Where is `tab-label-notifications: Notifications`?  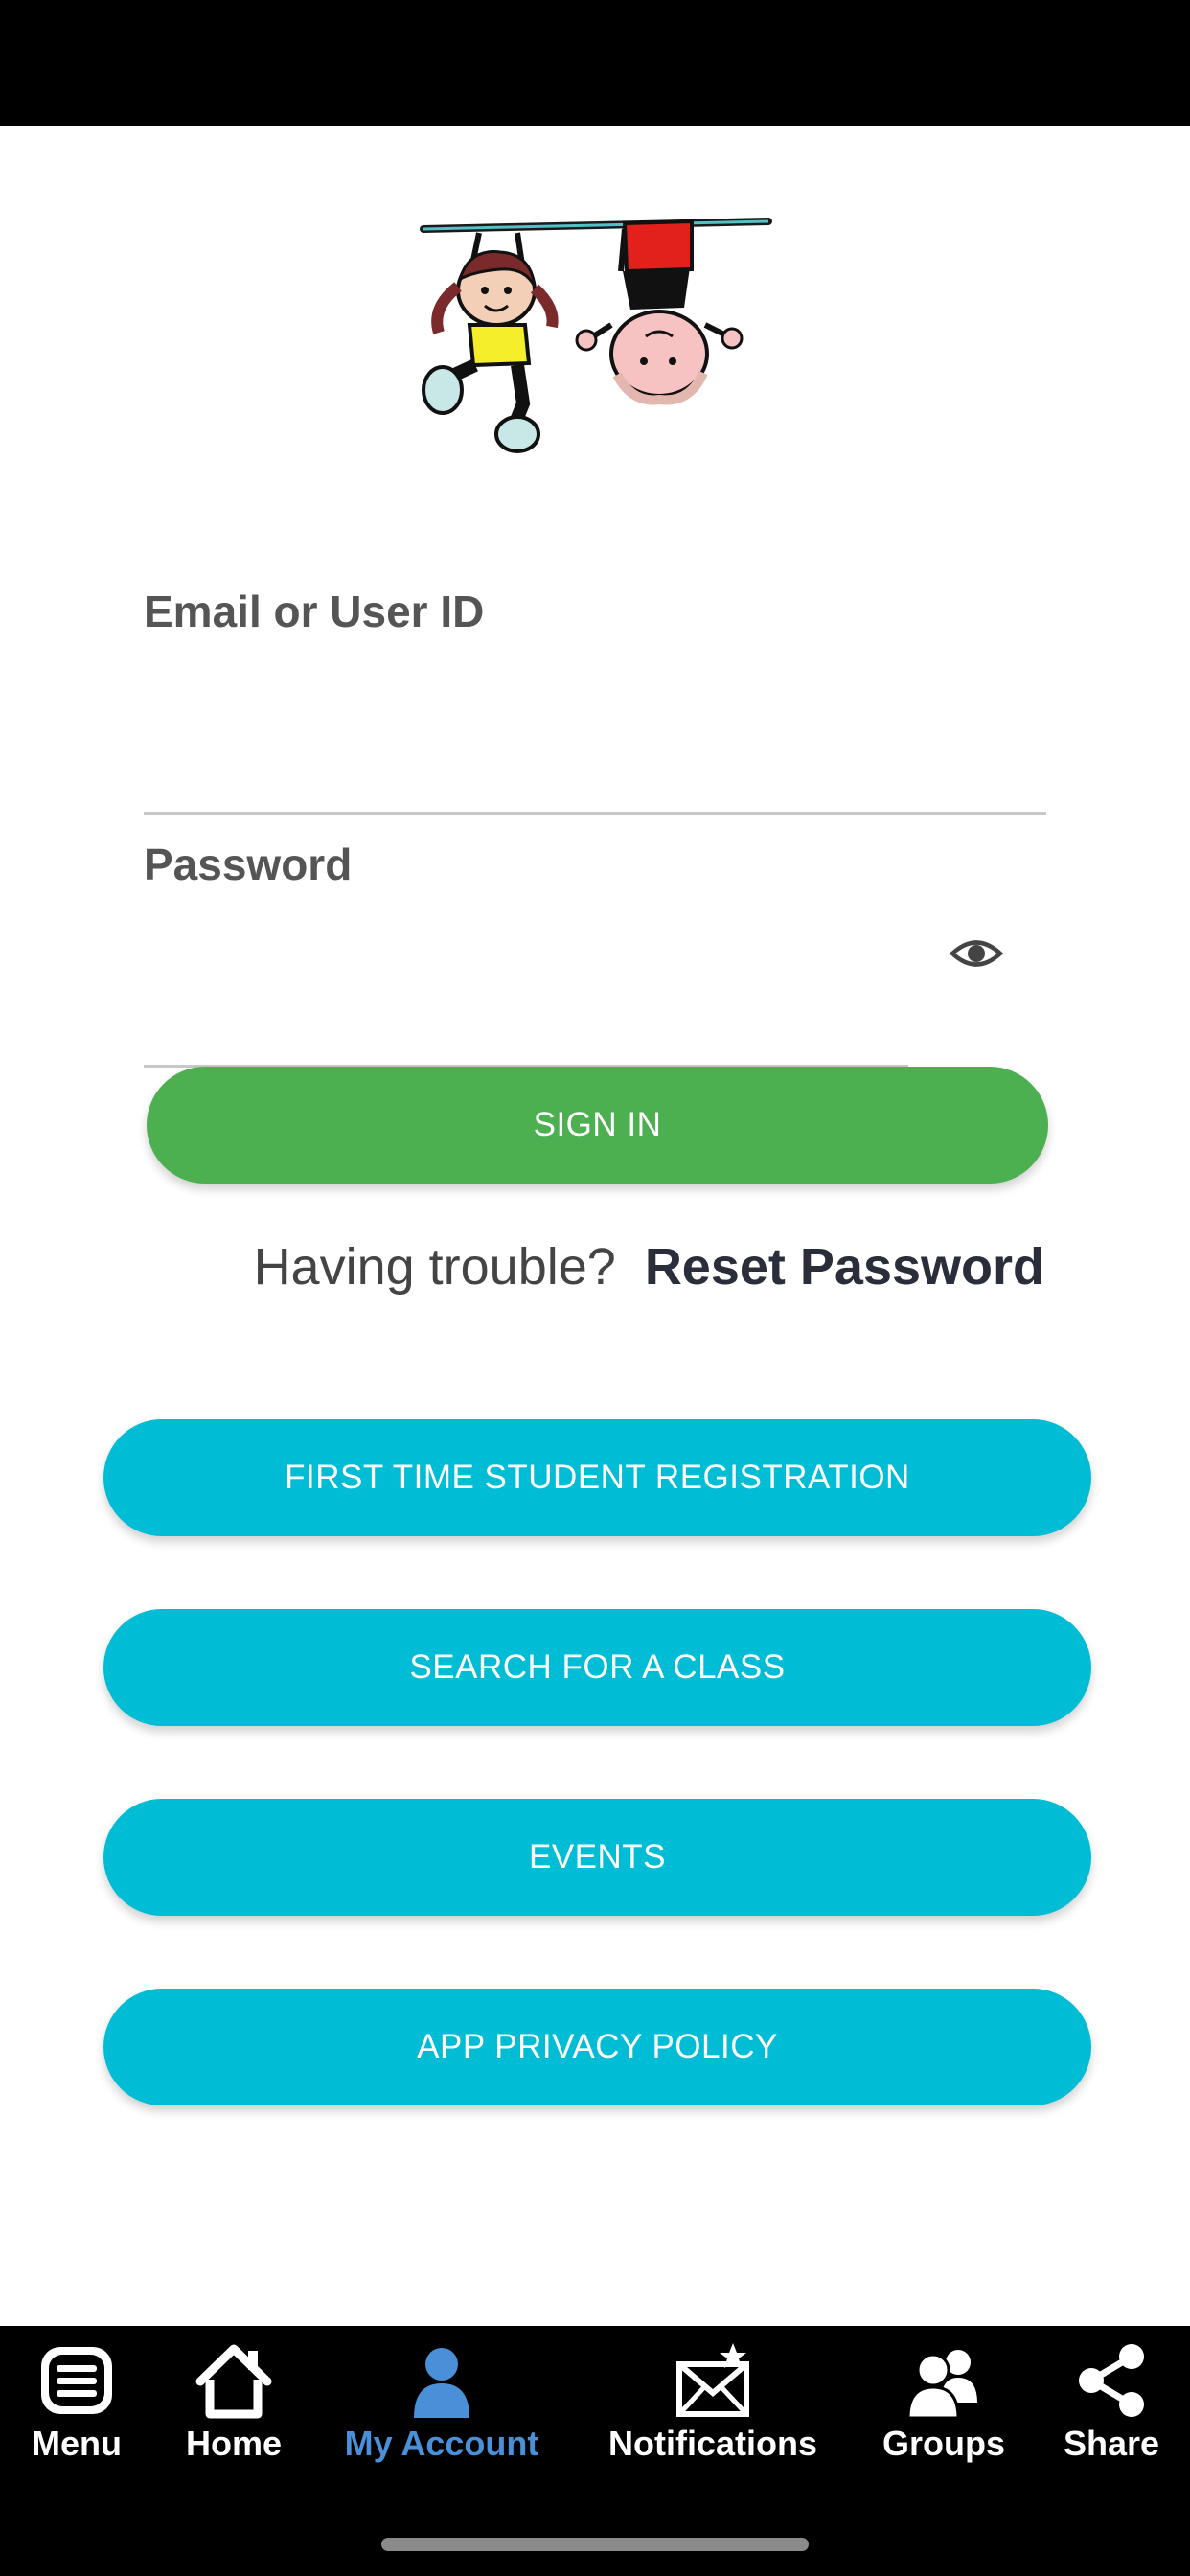
tab-label-notifications: Notifications is located at coordinates (712, 2443).